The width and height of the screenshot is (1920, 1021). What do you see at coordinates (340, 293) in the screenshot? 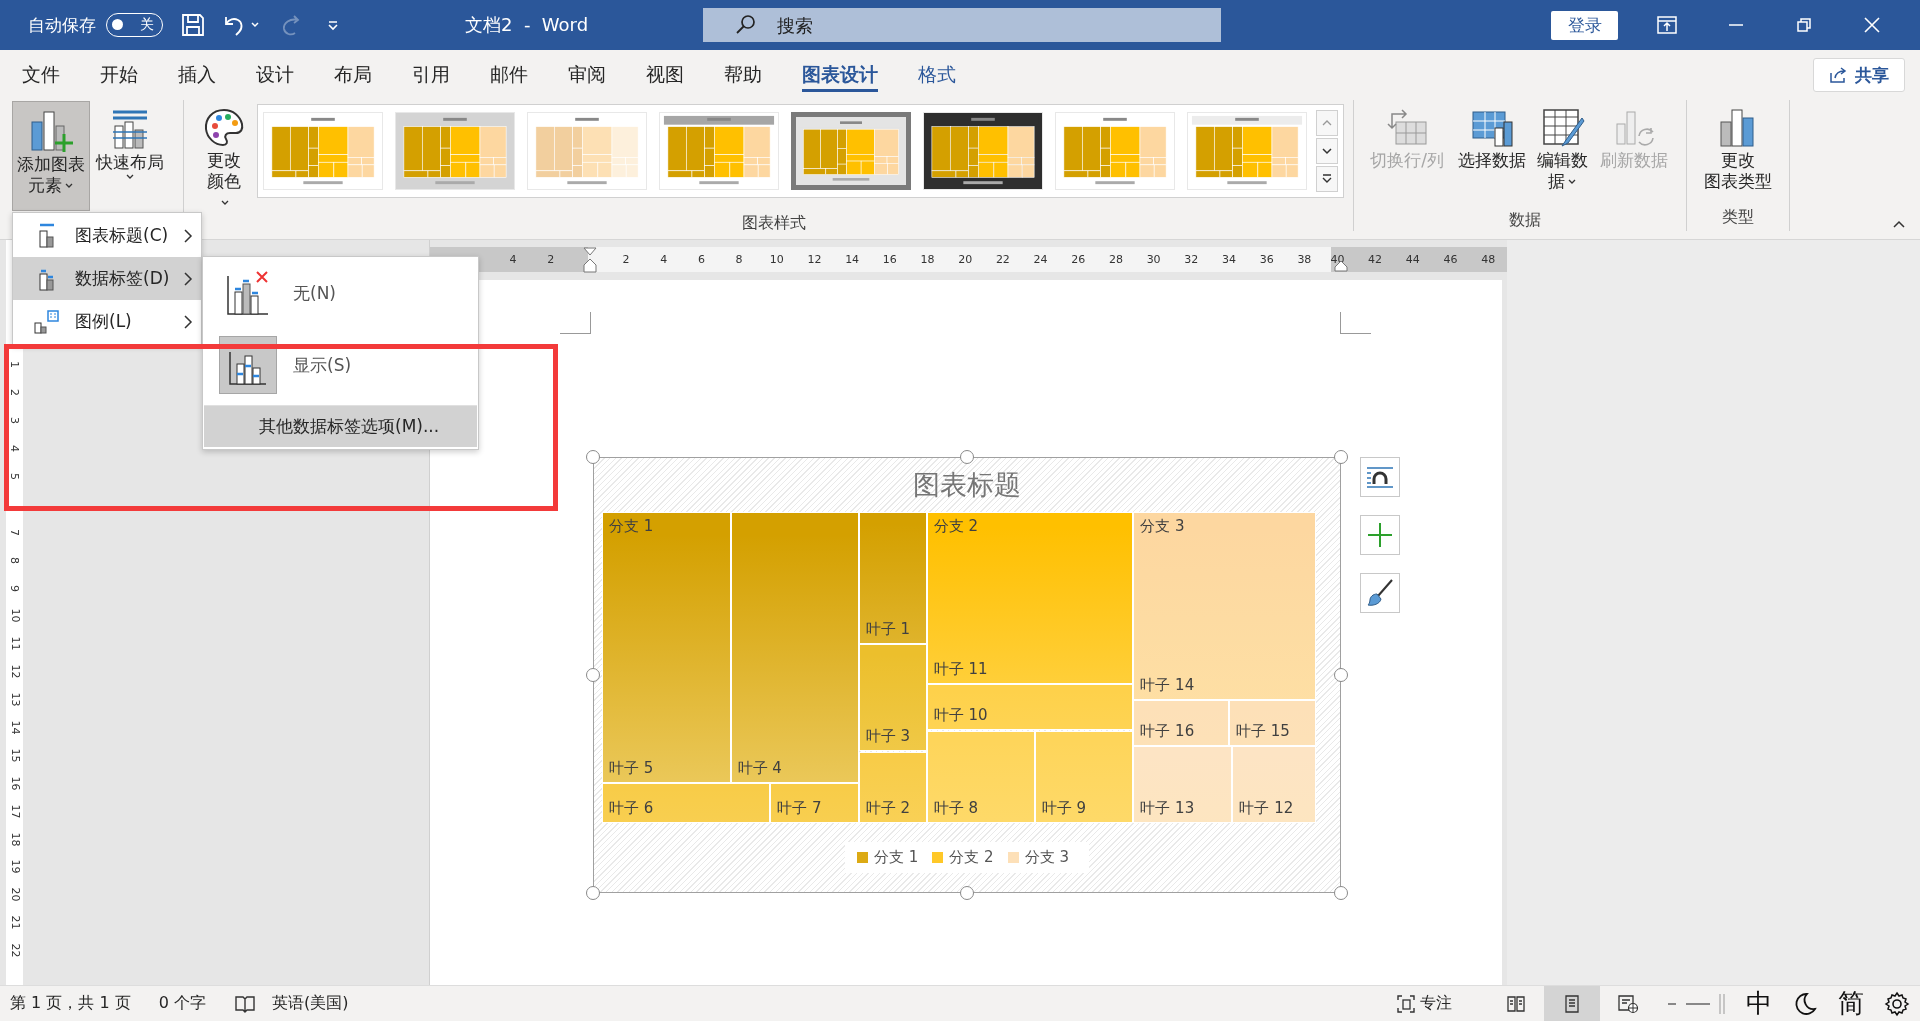
I see `menu-item: 无(N)` at bounding box center [340, 293].